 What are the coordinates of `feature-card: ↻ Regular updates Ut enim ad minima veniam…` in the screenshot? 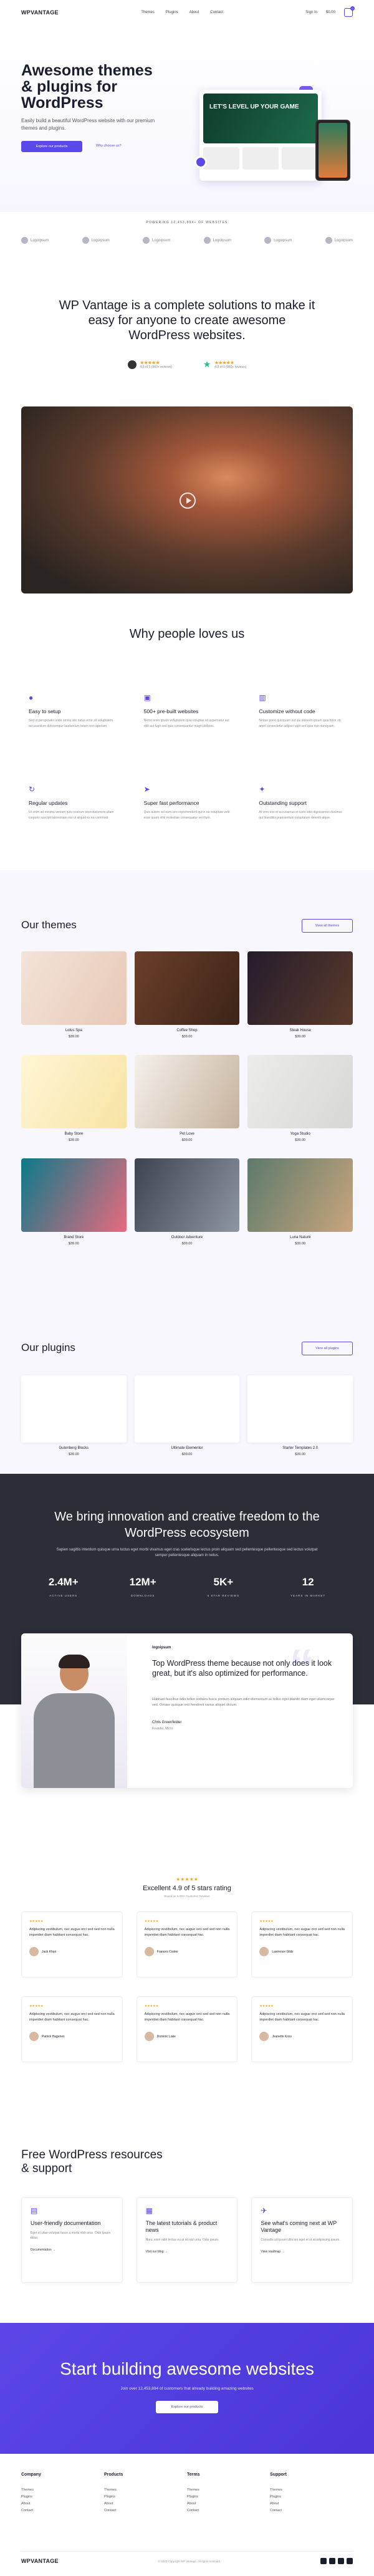 It's located at (71, 802).